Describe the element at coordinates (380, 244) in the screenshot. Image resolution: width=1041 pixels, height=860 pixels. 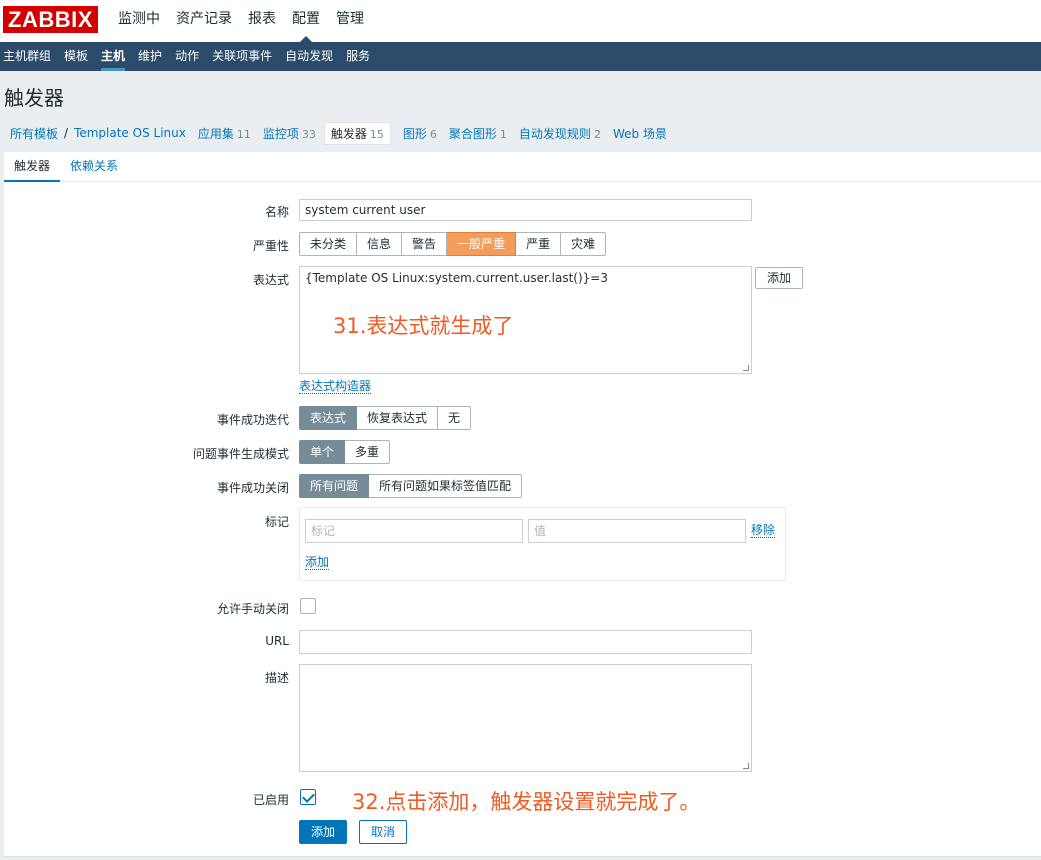
I see `segment-option: 信息` at that location.